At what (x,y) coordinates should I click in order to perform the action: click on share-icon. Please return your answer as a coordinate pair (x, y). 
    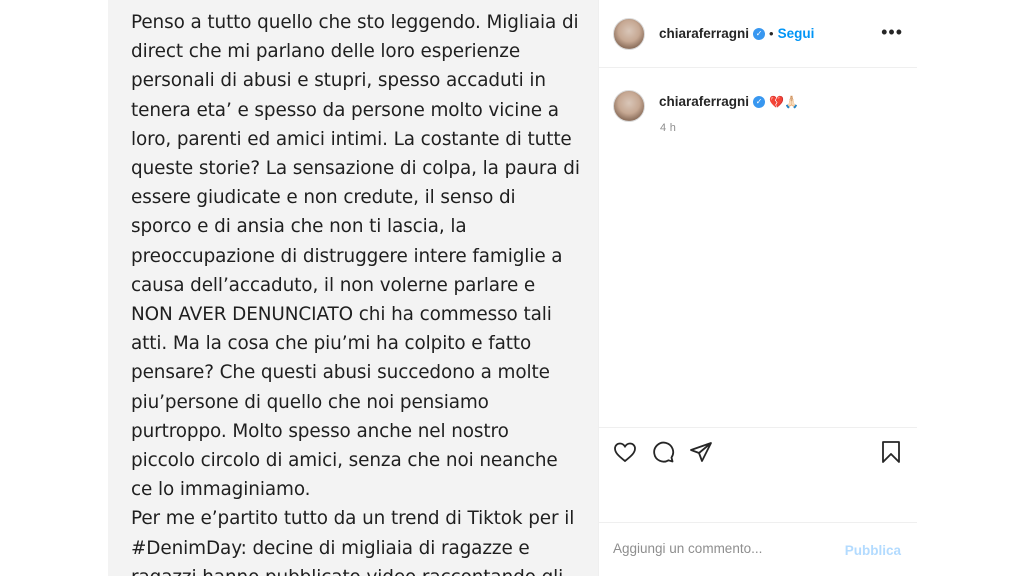
    Looking at the image, I should click on (701, 452).